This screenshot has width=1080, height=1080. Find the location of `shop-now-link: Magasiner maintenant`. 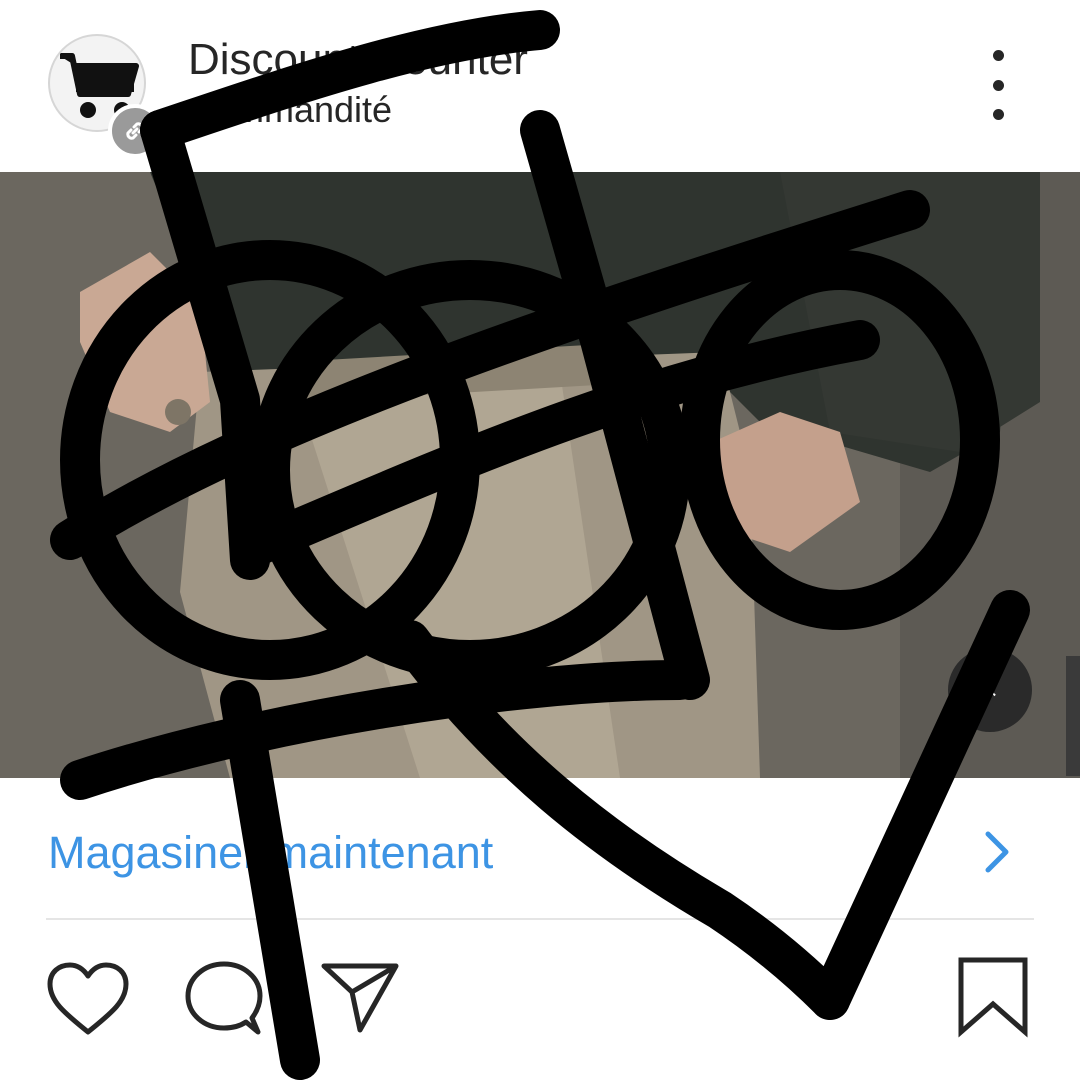

shop-now-link: Magasiner maintenant is located at coordinates (270, 853).